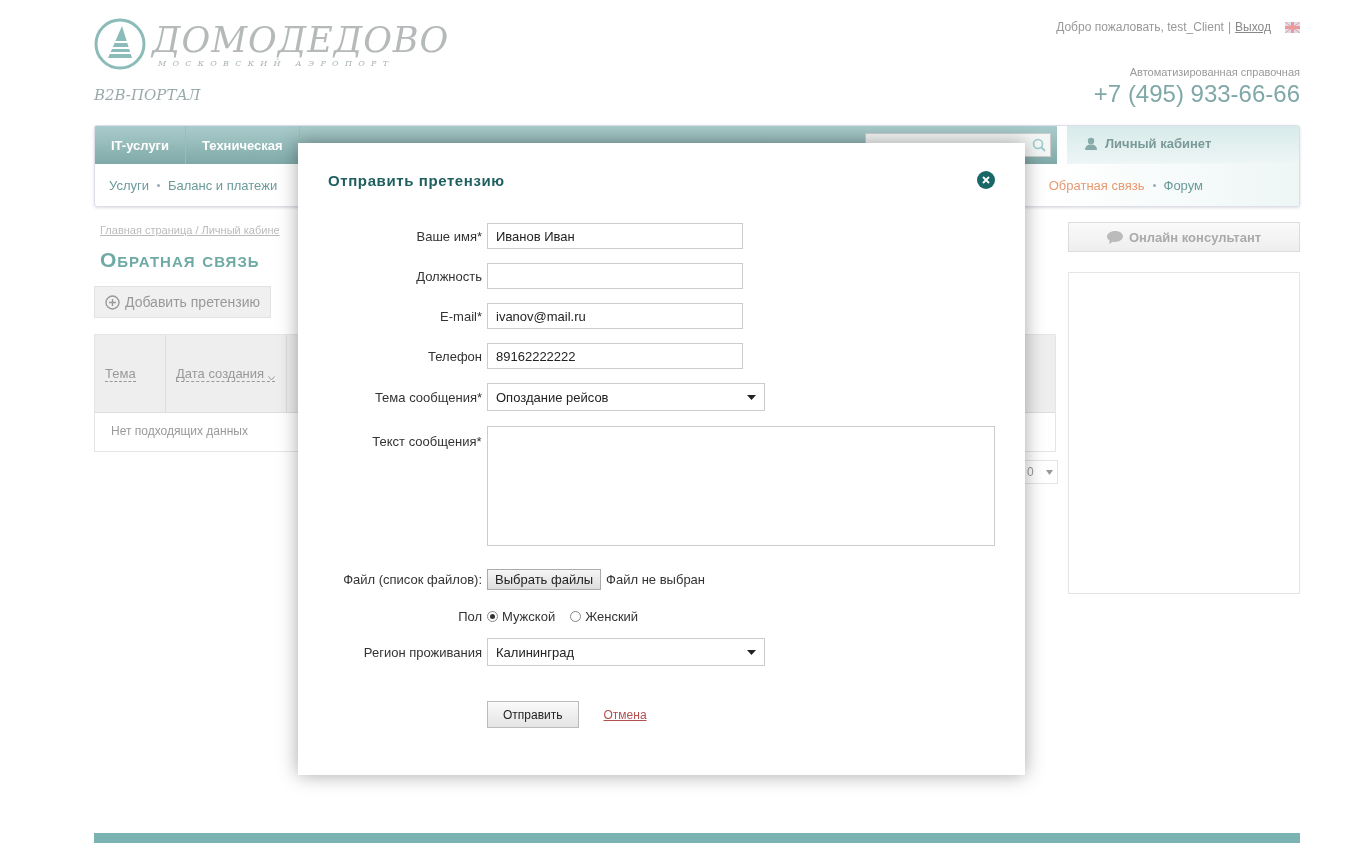 The height and width of the screenshot is (857, 1349). Describe the element at coordinates (448, 276) in the screenshot. I see `field-label: Должность` at that location.